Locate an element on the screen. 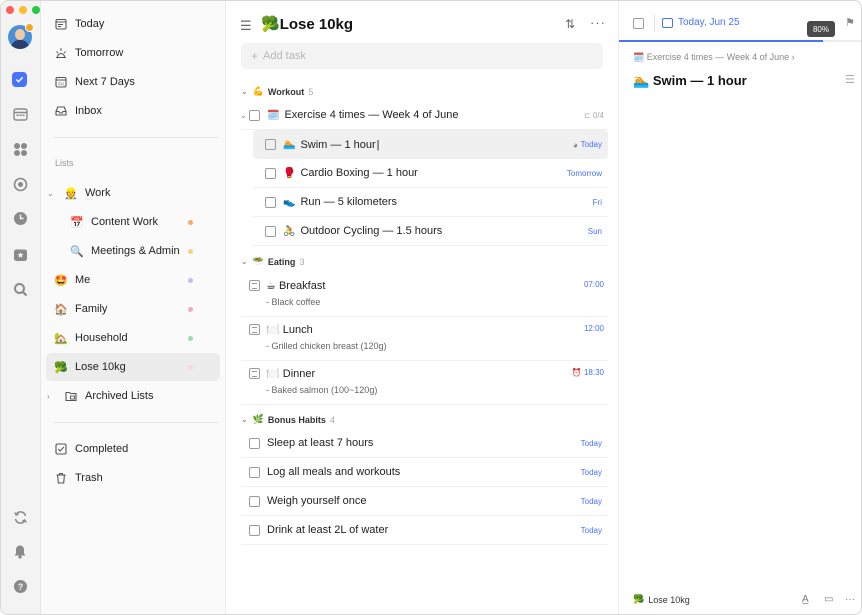 The image size is (862, 615). due-time: 12:00 is located at coordinates (594, 328).